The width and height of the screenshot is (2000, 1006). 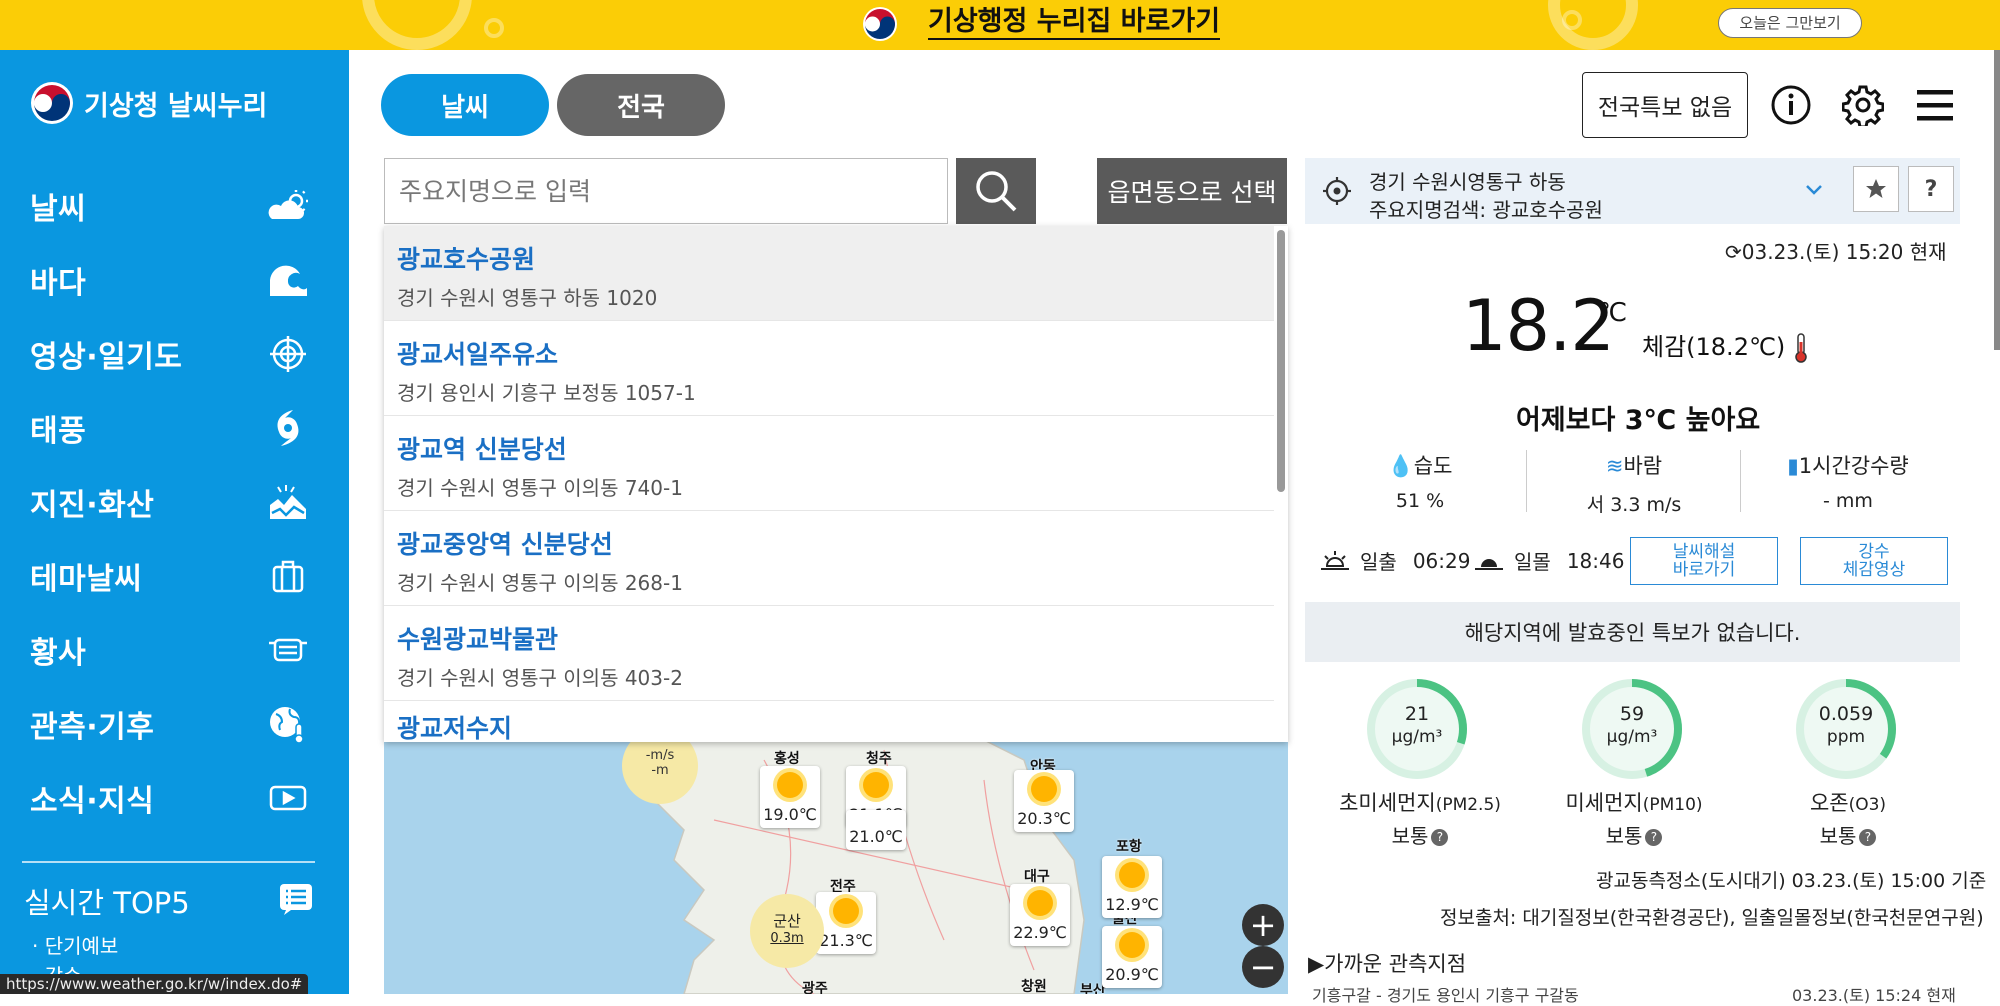 What do you see at coordinates (107, 903) in the screenshot?
I see `top5-label: 실시간 TOP5` at bounding box center [107, 903].